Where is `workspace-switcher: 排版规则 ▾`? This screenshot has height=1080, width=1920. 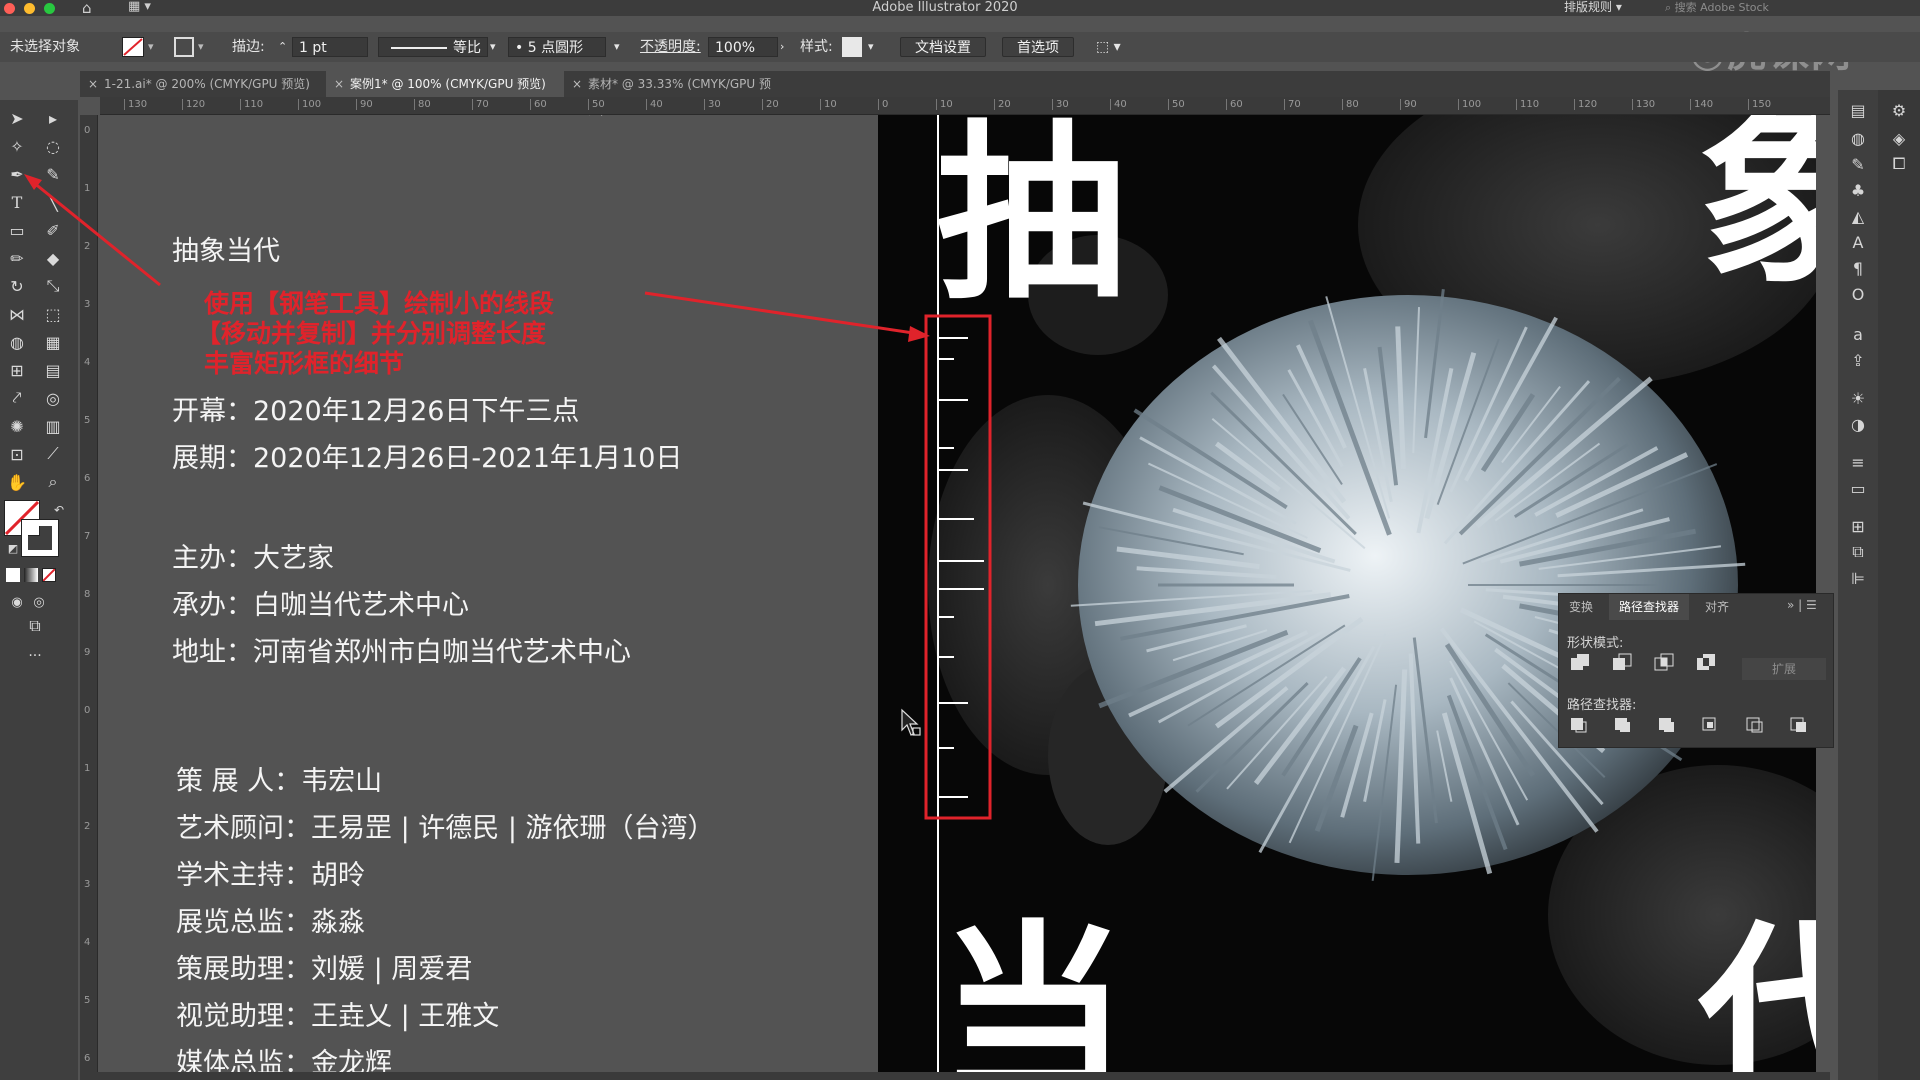 workspace-switcher: 排版规则 ▾ is located at coordinates (1593, 7).